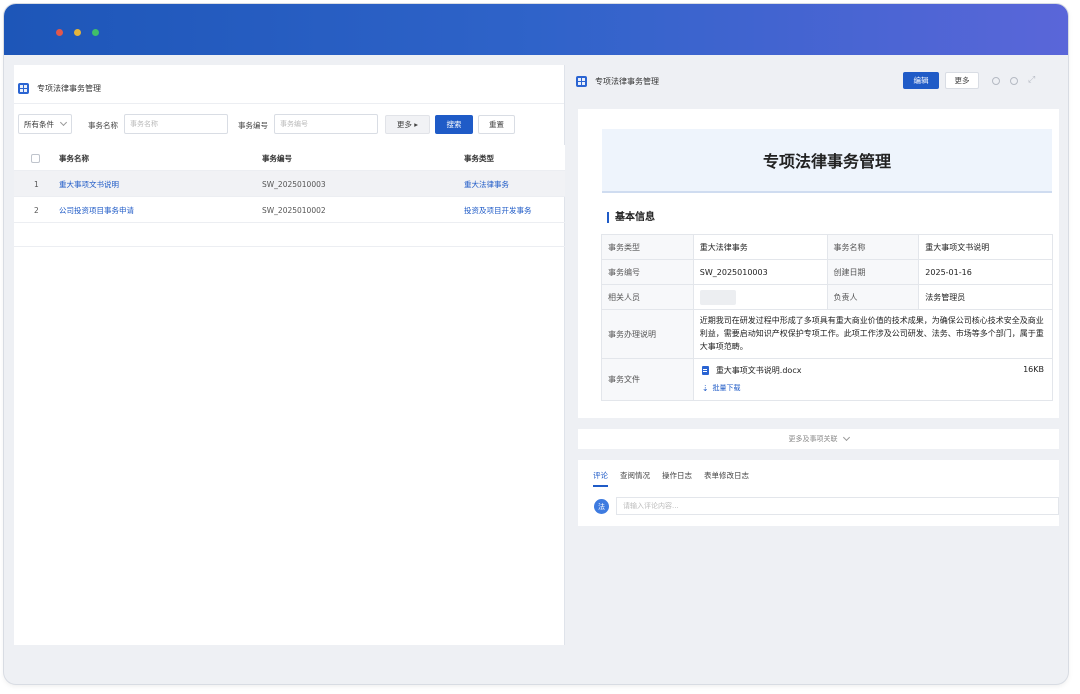 Image resolution: width=1080 pixels, height=694 pixels. I want to click on tab-operation-log: 操作日志, so click(677, 478).